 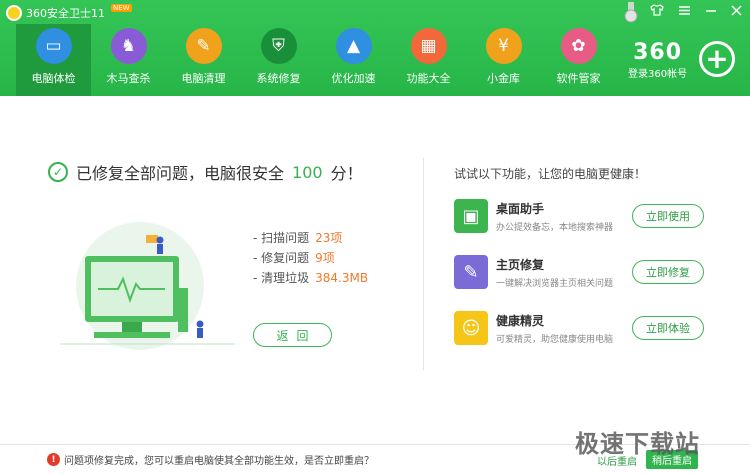 I want to click on nav-item-label: 系统修复, so click(x=278, y=78).